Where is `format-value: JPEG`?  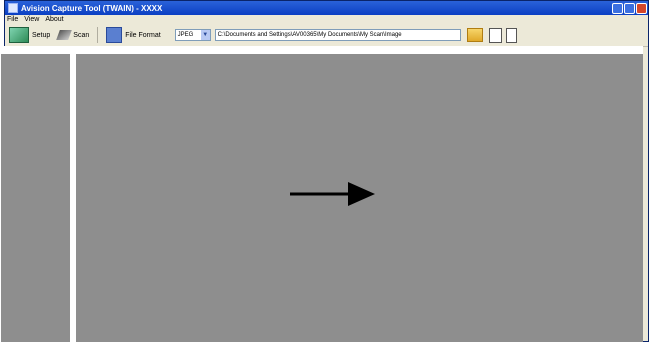
format-value: JPEG is located at coordinates (185, 35).